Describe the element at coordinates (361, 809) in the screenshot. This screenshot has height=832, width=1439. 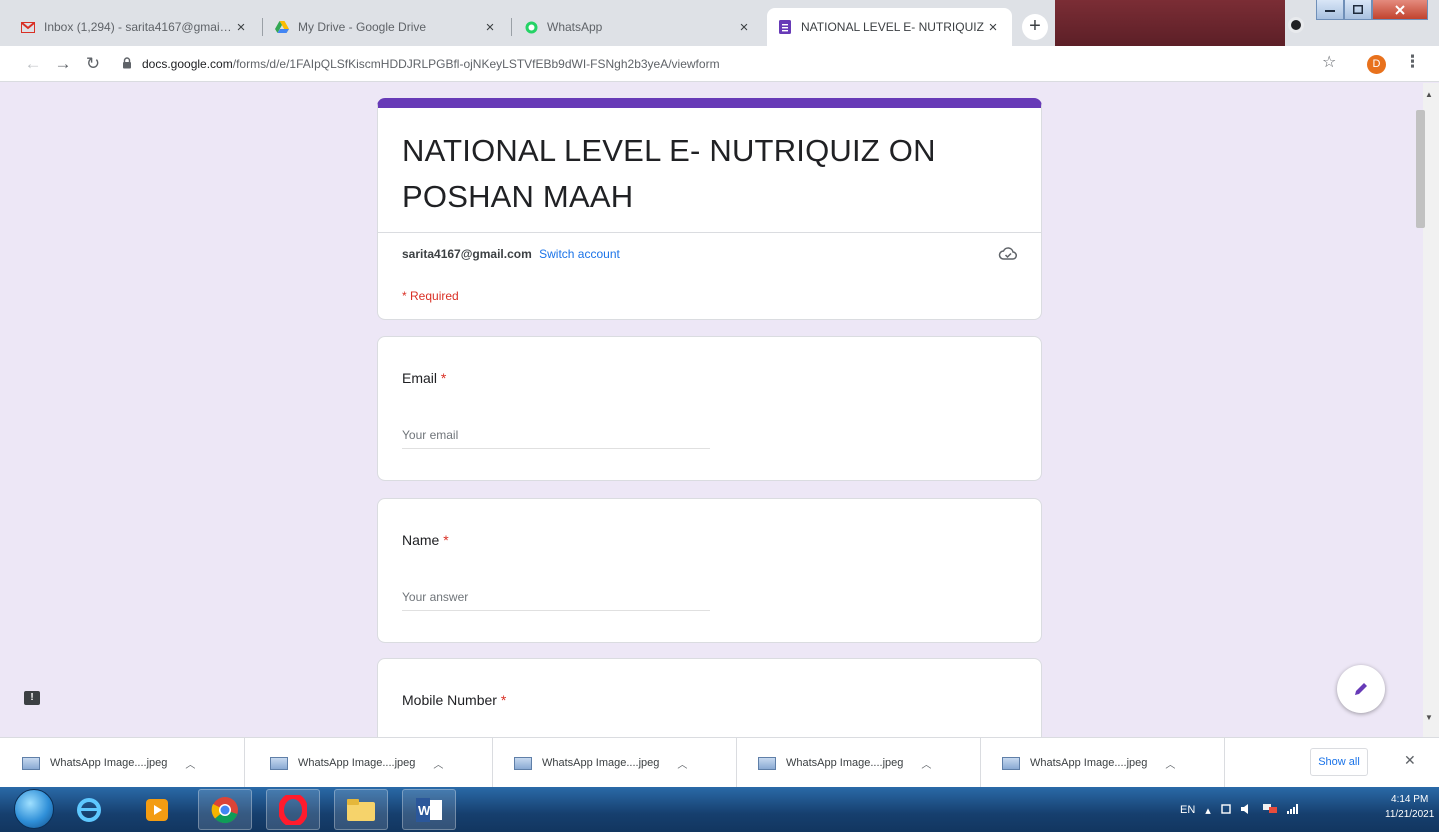
I see `file-explorer-icon` at that location.